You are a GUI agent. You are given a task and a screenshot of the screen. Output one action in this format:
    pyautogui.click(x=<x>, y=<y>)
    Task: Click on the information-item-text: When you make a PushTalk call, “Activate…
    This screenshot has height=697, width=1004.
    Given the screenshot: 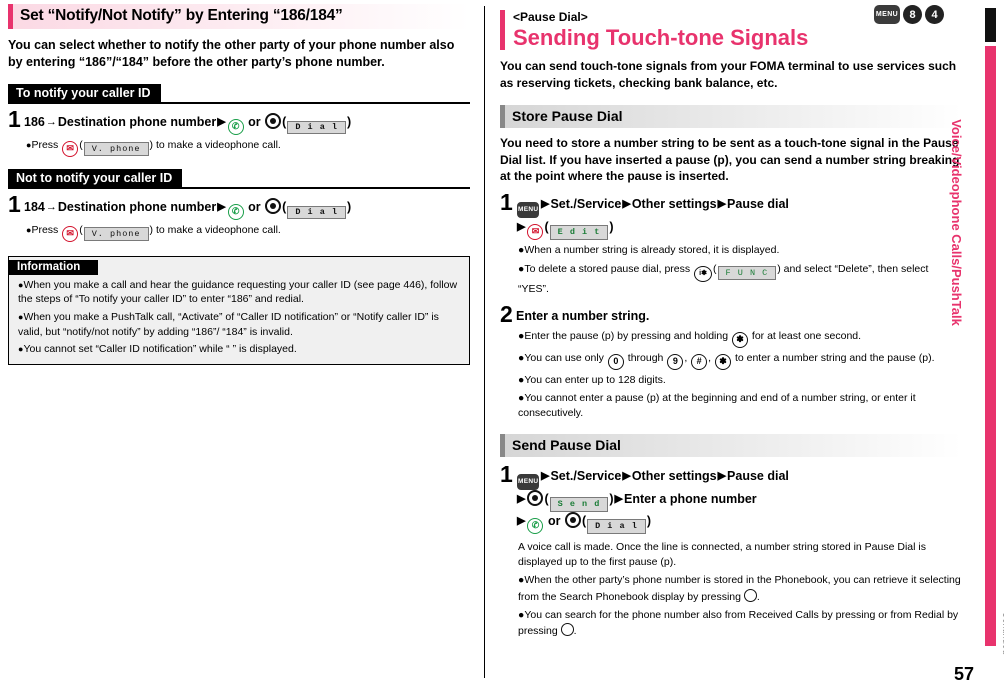 What is the action you would take?
    pyautogui.click(x=228, y=324)
    